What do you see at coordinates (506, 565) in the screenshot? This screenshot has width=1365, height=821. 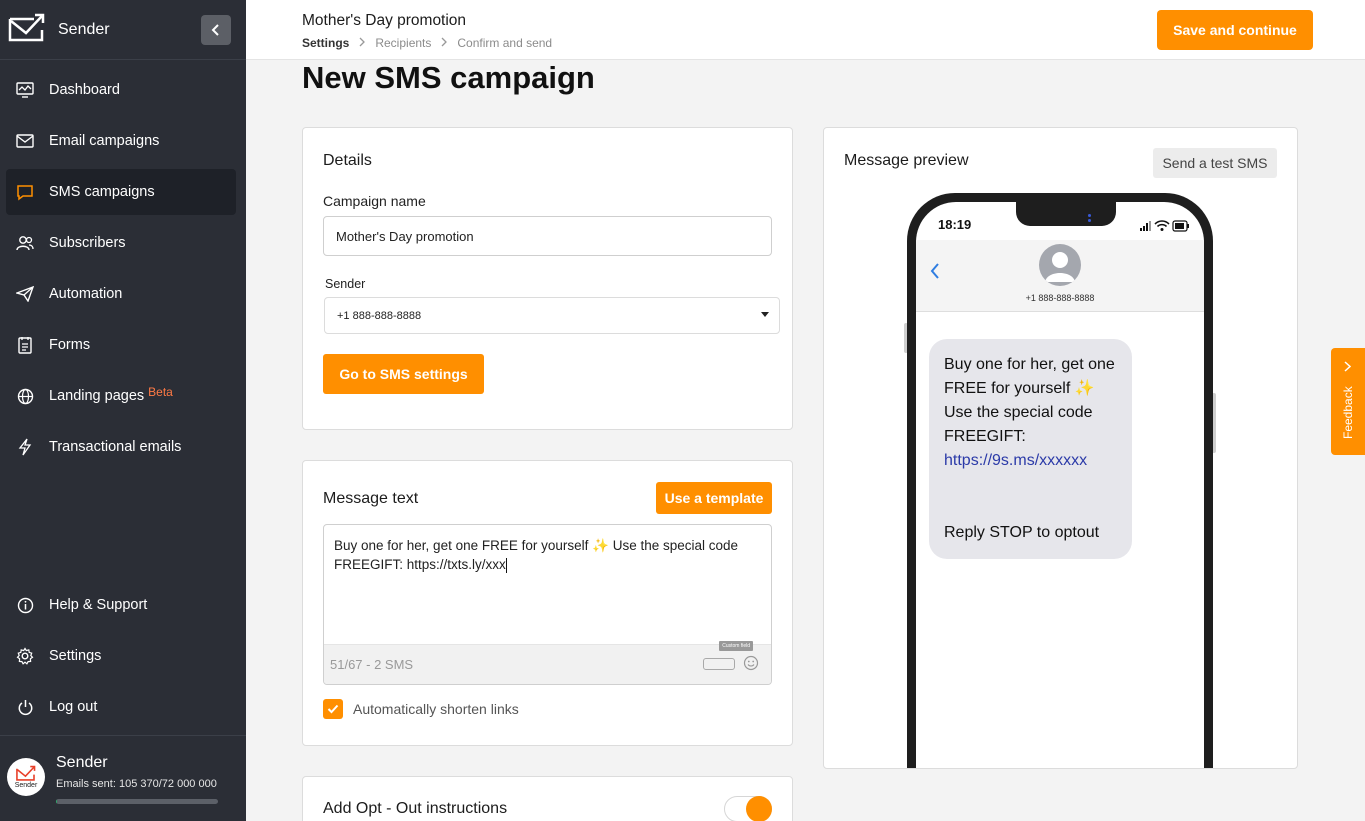 I see `text-cursor` at bounding box center [506, 565].